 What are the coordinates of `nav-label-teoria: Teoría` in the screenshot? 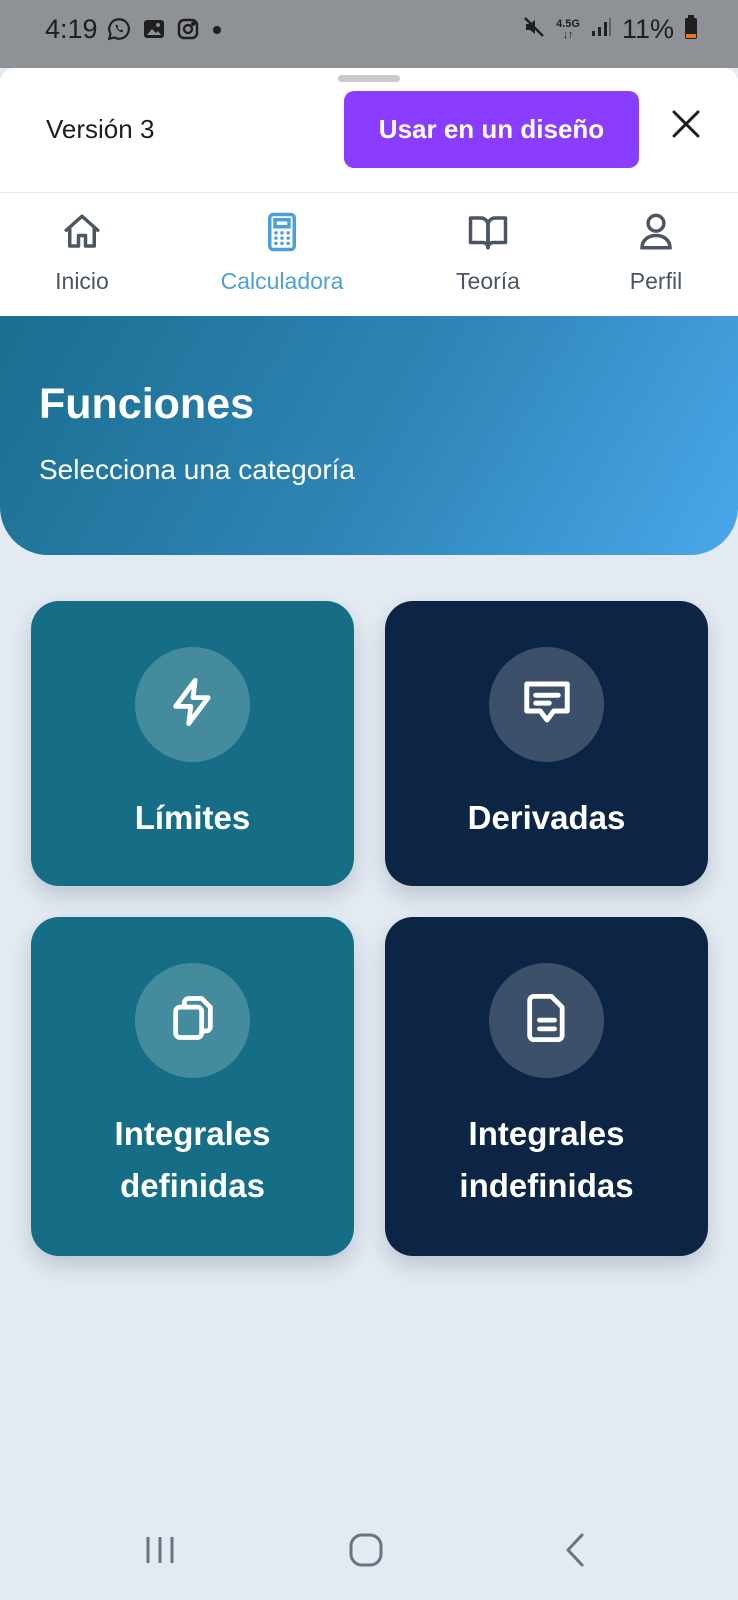 It's located at (488, 281).